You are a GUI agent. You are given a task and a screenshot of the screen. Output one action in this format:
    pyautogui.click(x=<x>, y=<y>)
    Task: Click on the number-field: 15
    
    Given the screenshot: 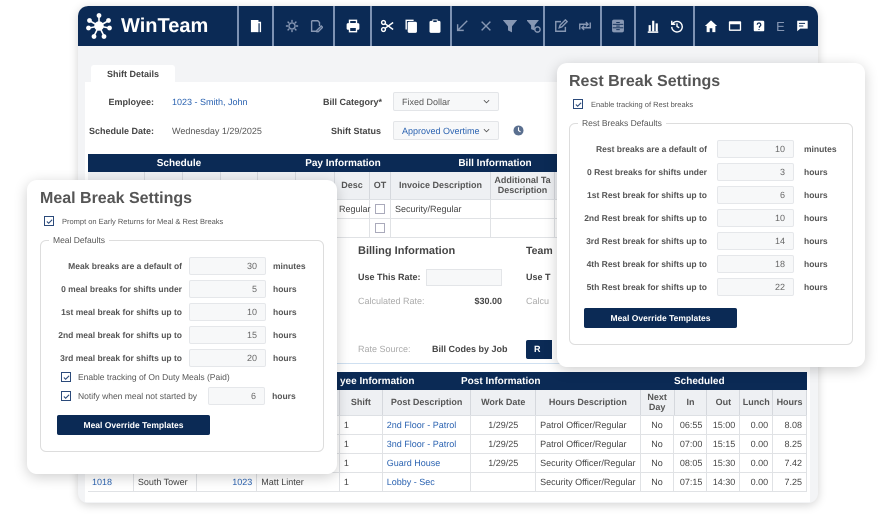 What is the action you would take?
    pyautogui.click(x=227, y=335)
    